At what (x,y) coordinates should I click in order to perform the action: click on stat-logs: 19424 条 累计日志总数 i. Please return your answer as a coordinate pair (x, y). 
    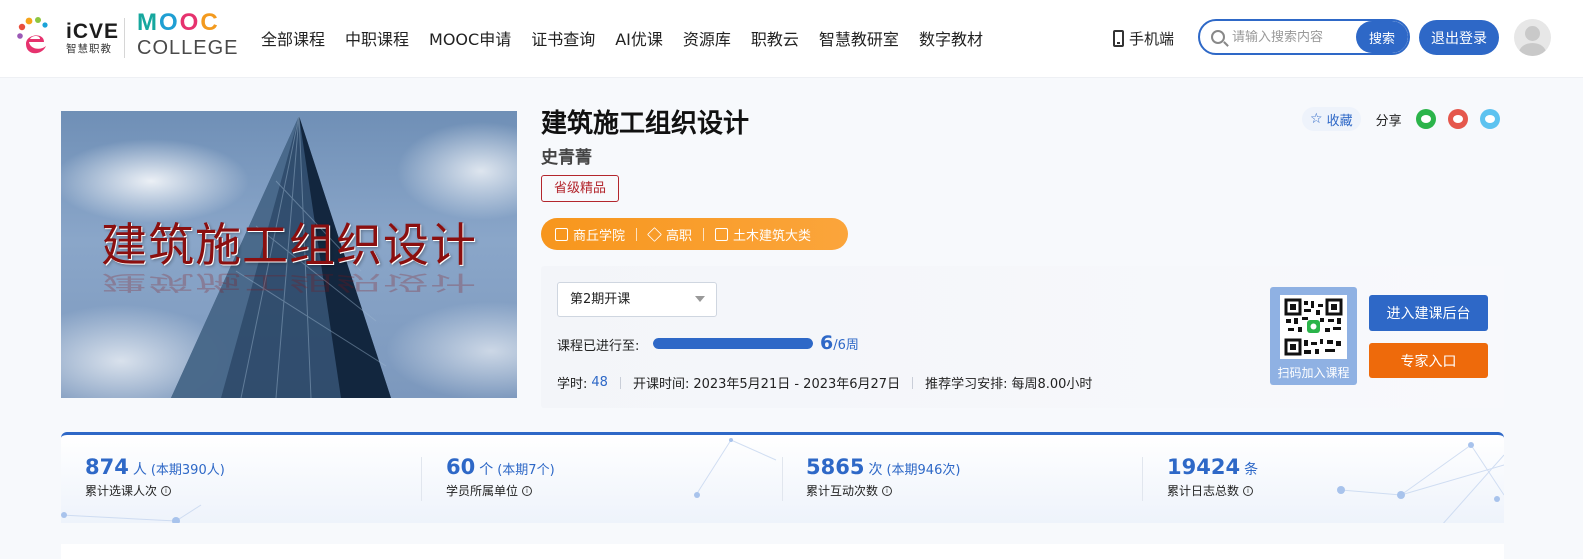
    Looking at the image, I should click on (1214, 477).